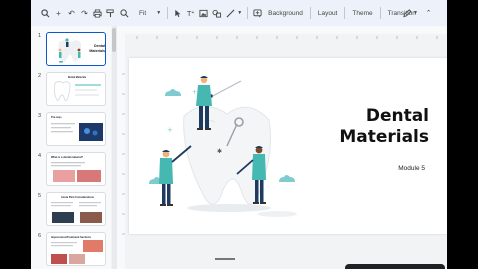 Image resolution: width=478 pixels, height=269 pixels. Describe the element at coordinates (362, 13) in the screenshot. I see `theme-button: Theme` at that location.